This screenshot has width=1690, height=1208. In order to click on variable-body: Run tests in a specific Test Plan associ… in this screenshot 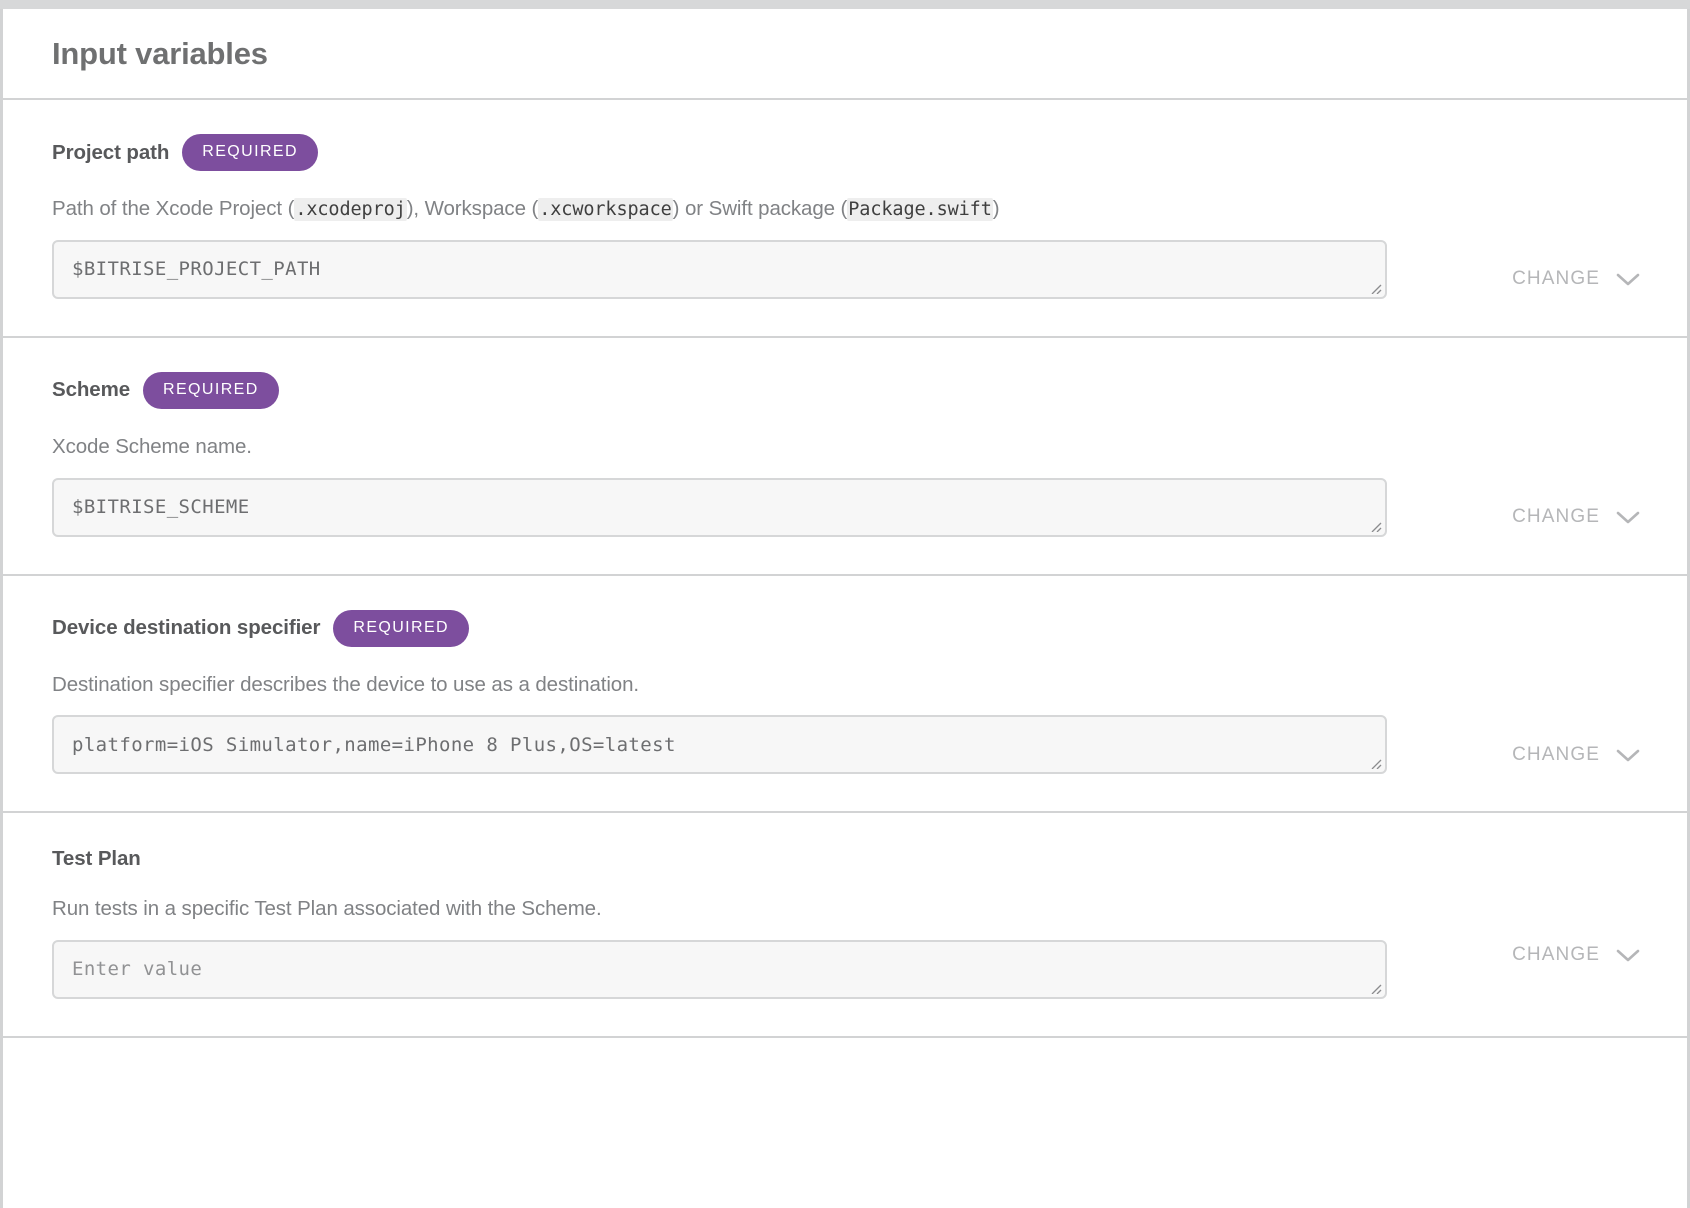, I will do `click(845, 953)`.